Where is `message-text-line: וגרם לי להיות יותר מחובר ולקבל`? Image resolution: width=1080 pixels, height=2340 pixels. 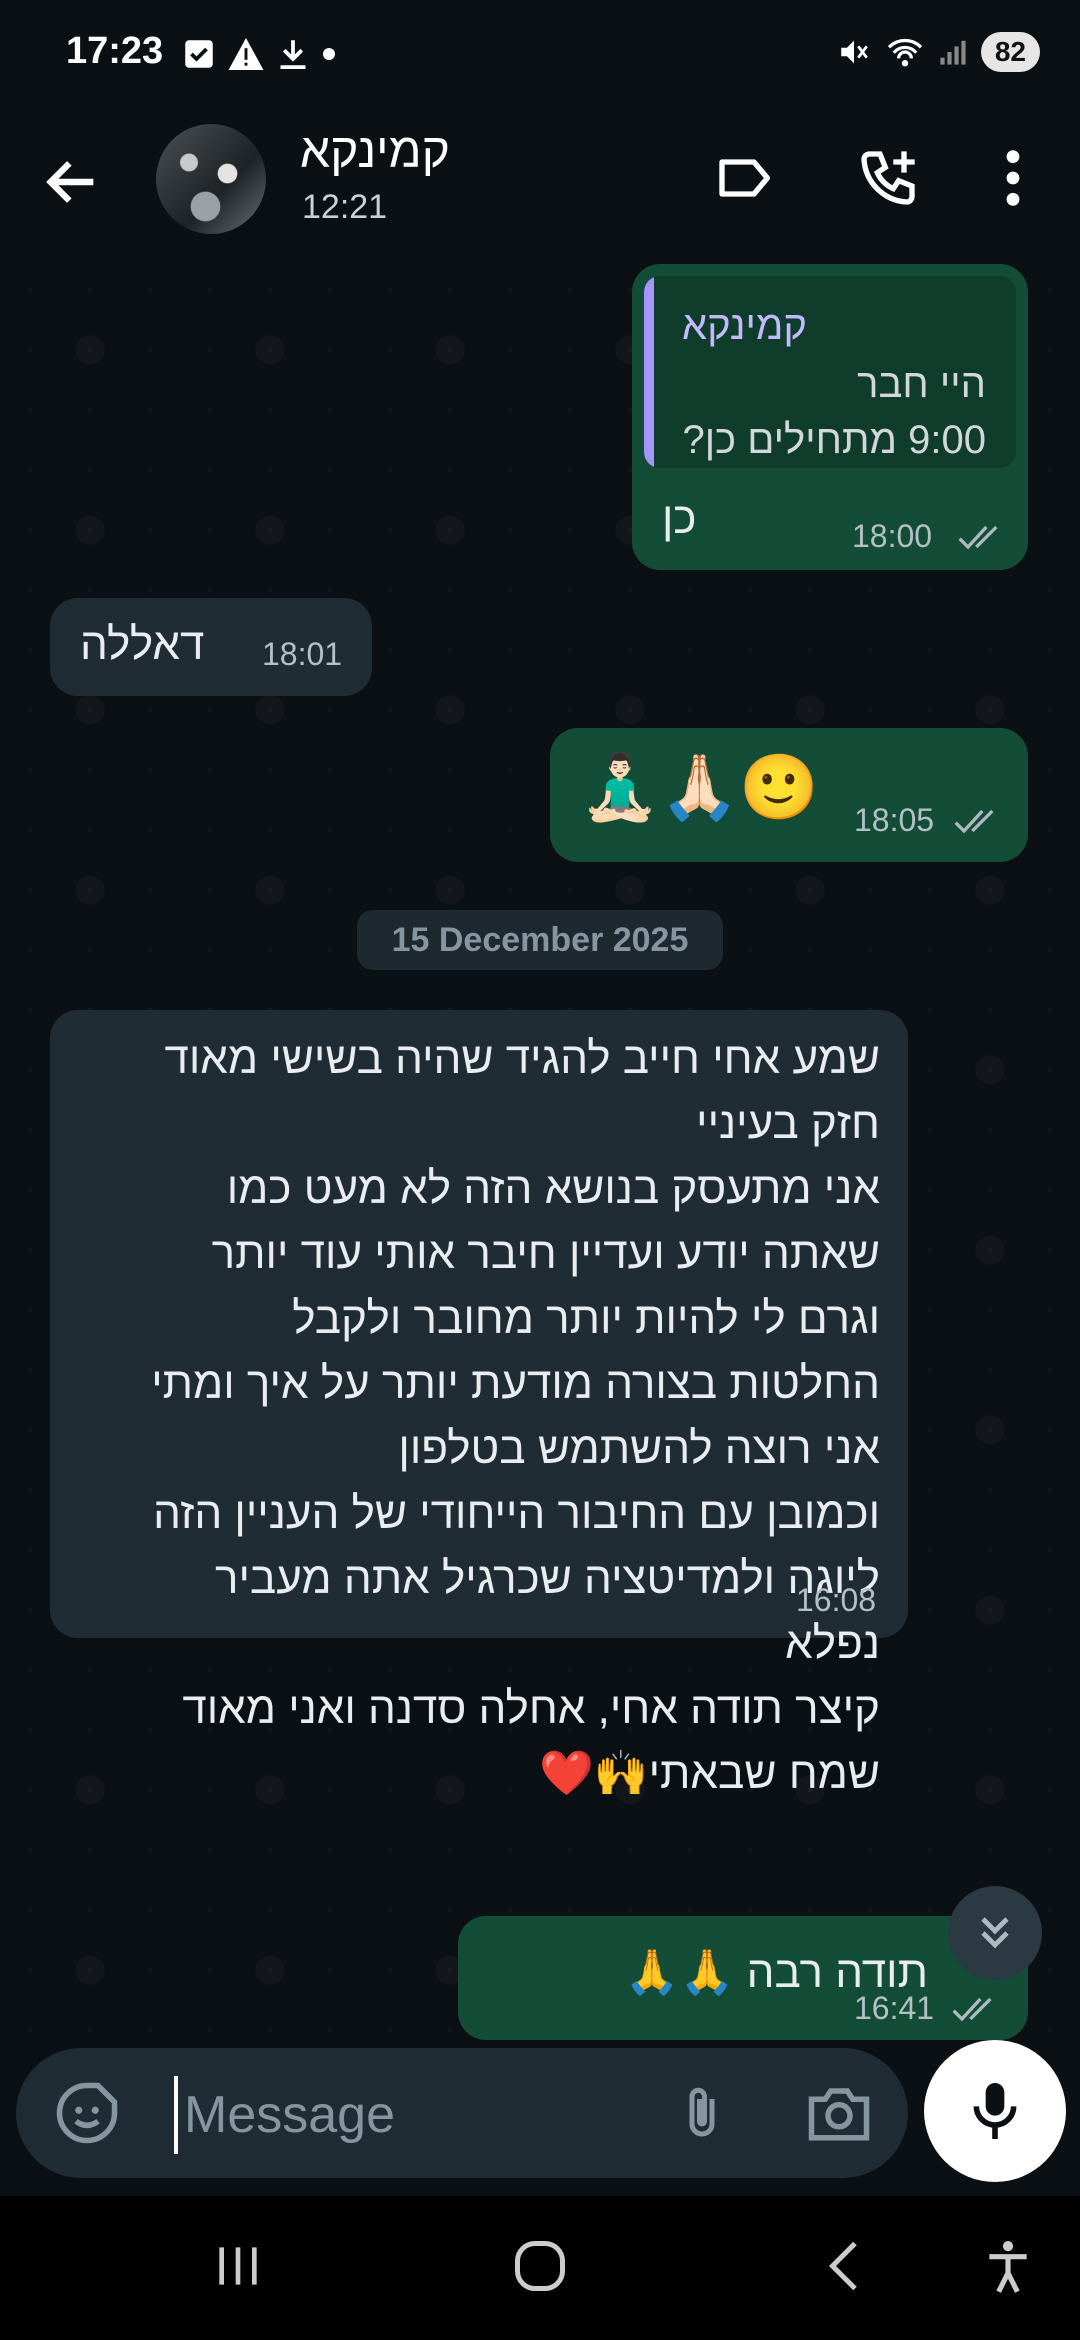 message-text-line: וגרם לי להיות יותר מחובר ולקבל is located at coordinates (586, 1318).